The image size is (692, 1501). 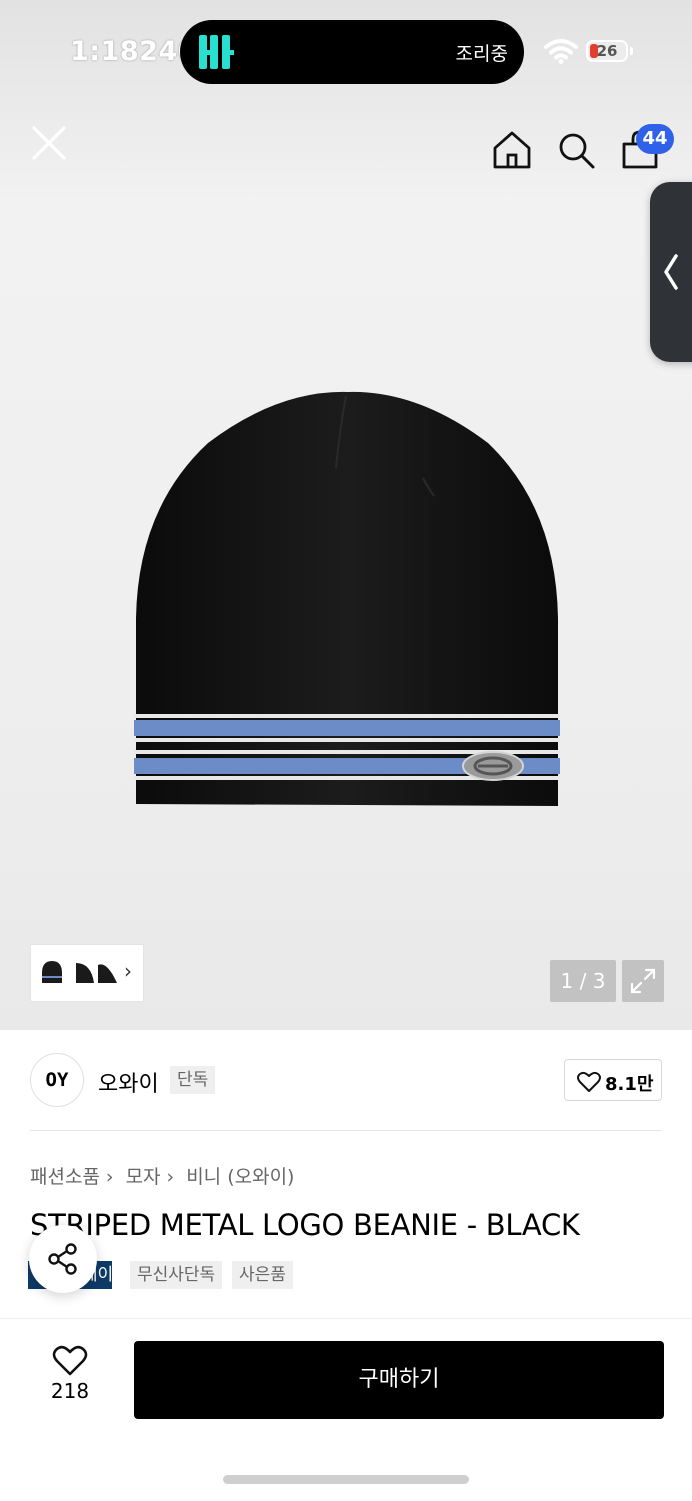 I want to click on brand-like-button: 8.1만, so click(x=613, y=1080).